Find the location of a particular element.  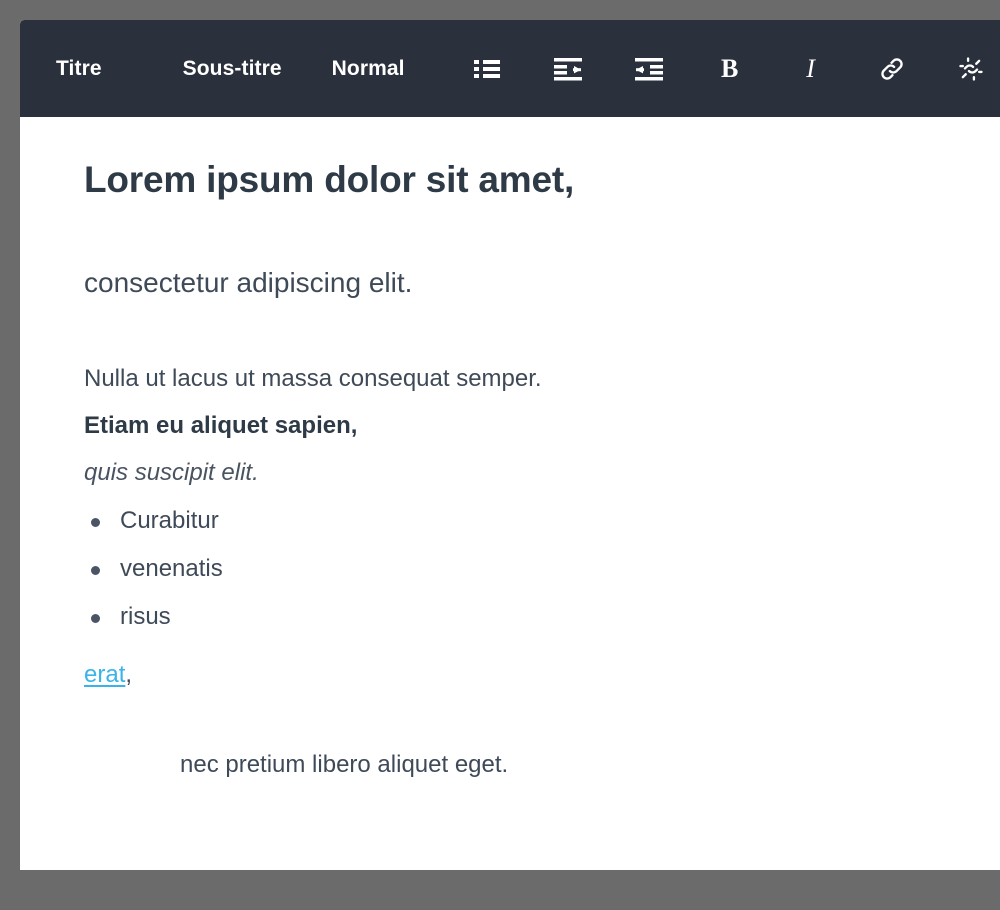

style-button-titre: Titre is located at coordinates (79, 69).